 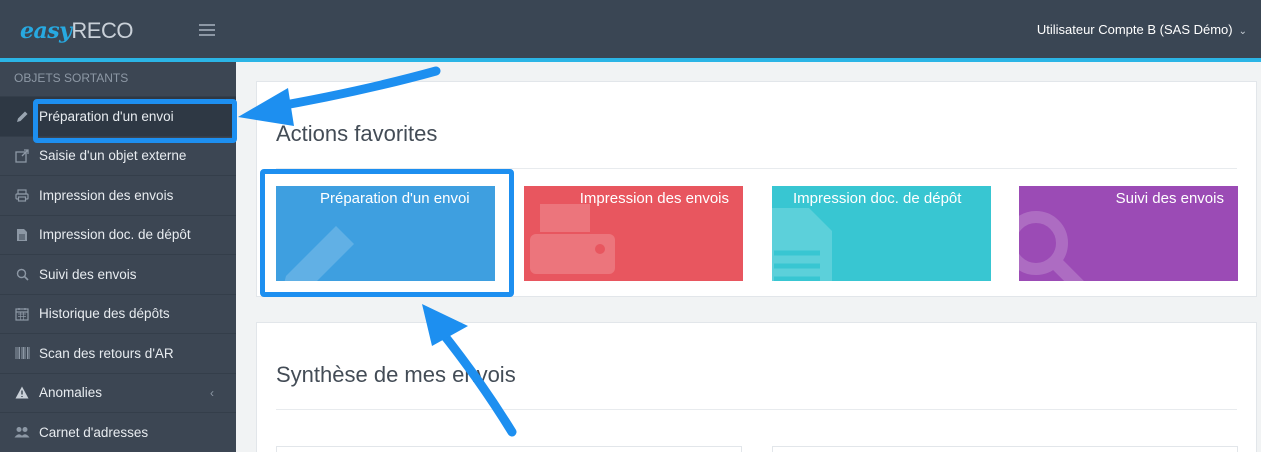 I want to click on users-icon, so click(x=22, y=432).